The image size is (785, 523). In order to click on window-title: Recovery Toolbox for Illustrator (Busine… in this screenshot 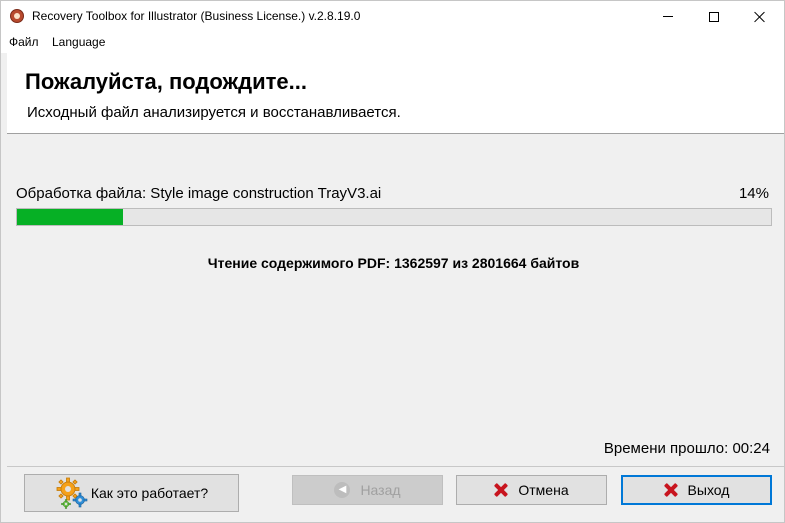, I will do `click(196, 16)`.